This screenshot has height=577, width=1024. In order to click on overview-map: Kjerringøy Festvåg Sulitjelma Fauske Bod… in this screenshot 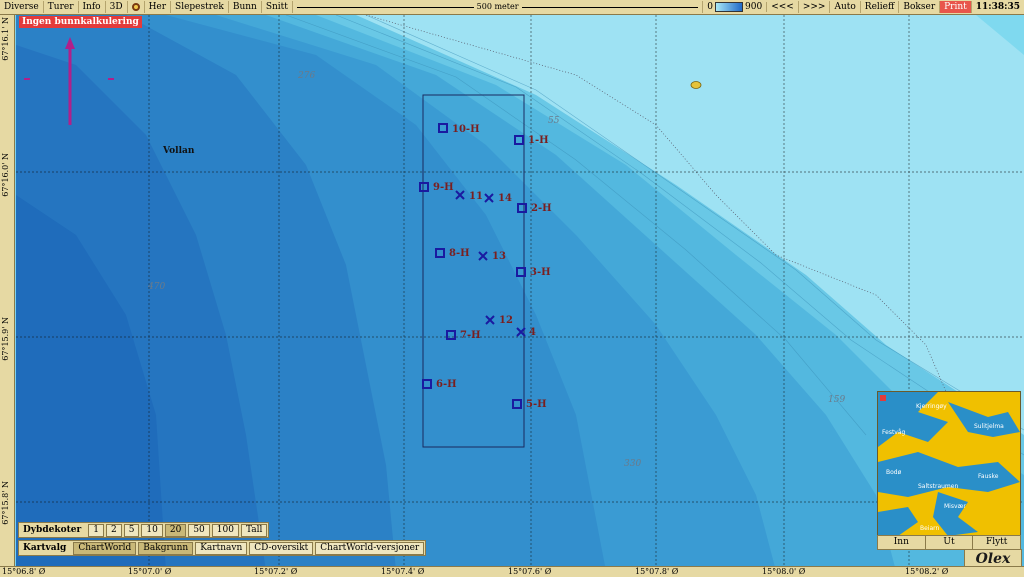, I will do `click(949, 464)`.